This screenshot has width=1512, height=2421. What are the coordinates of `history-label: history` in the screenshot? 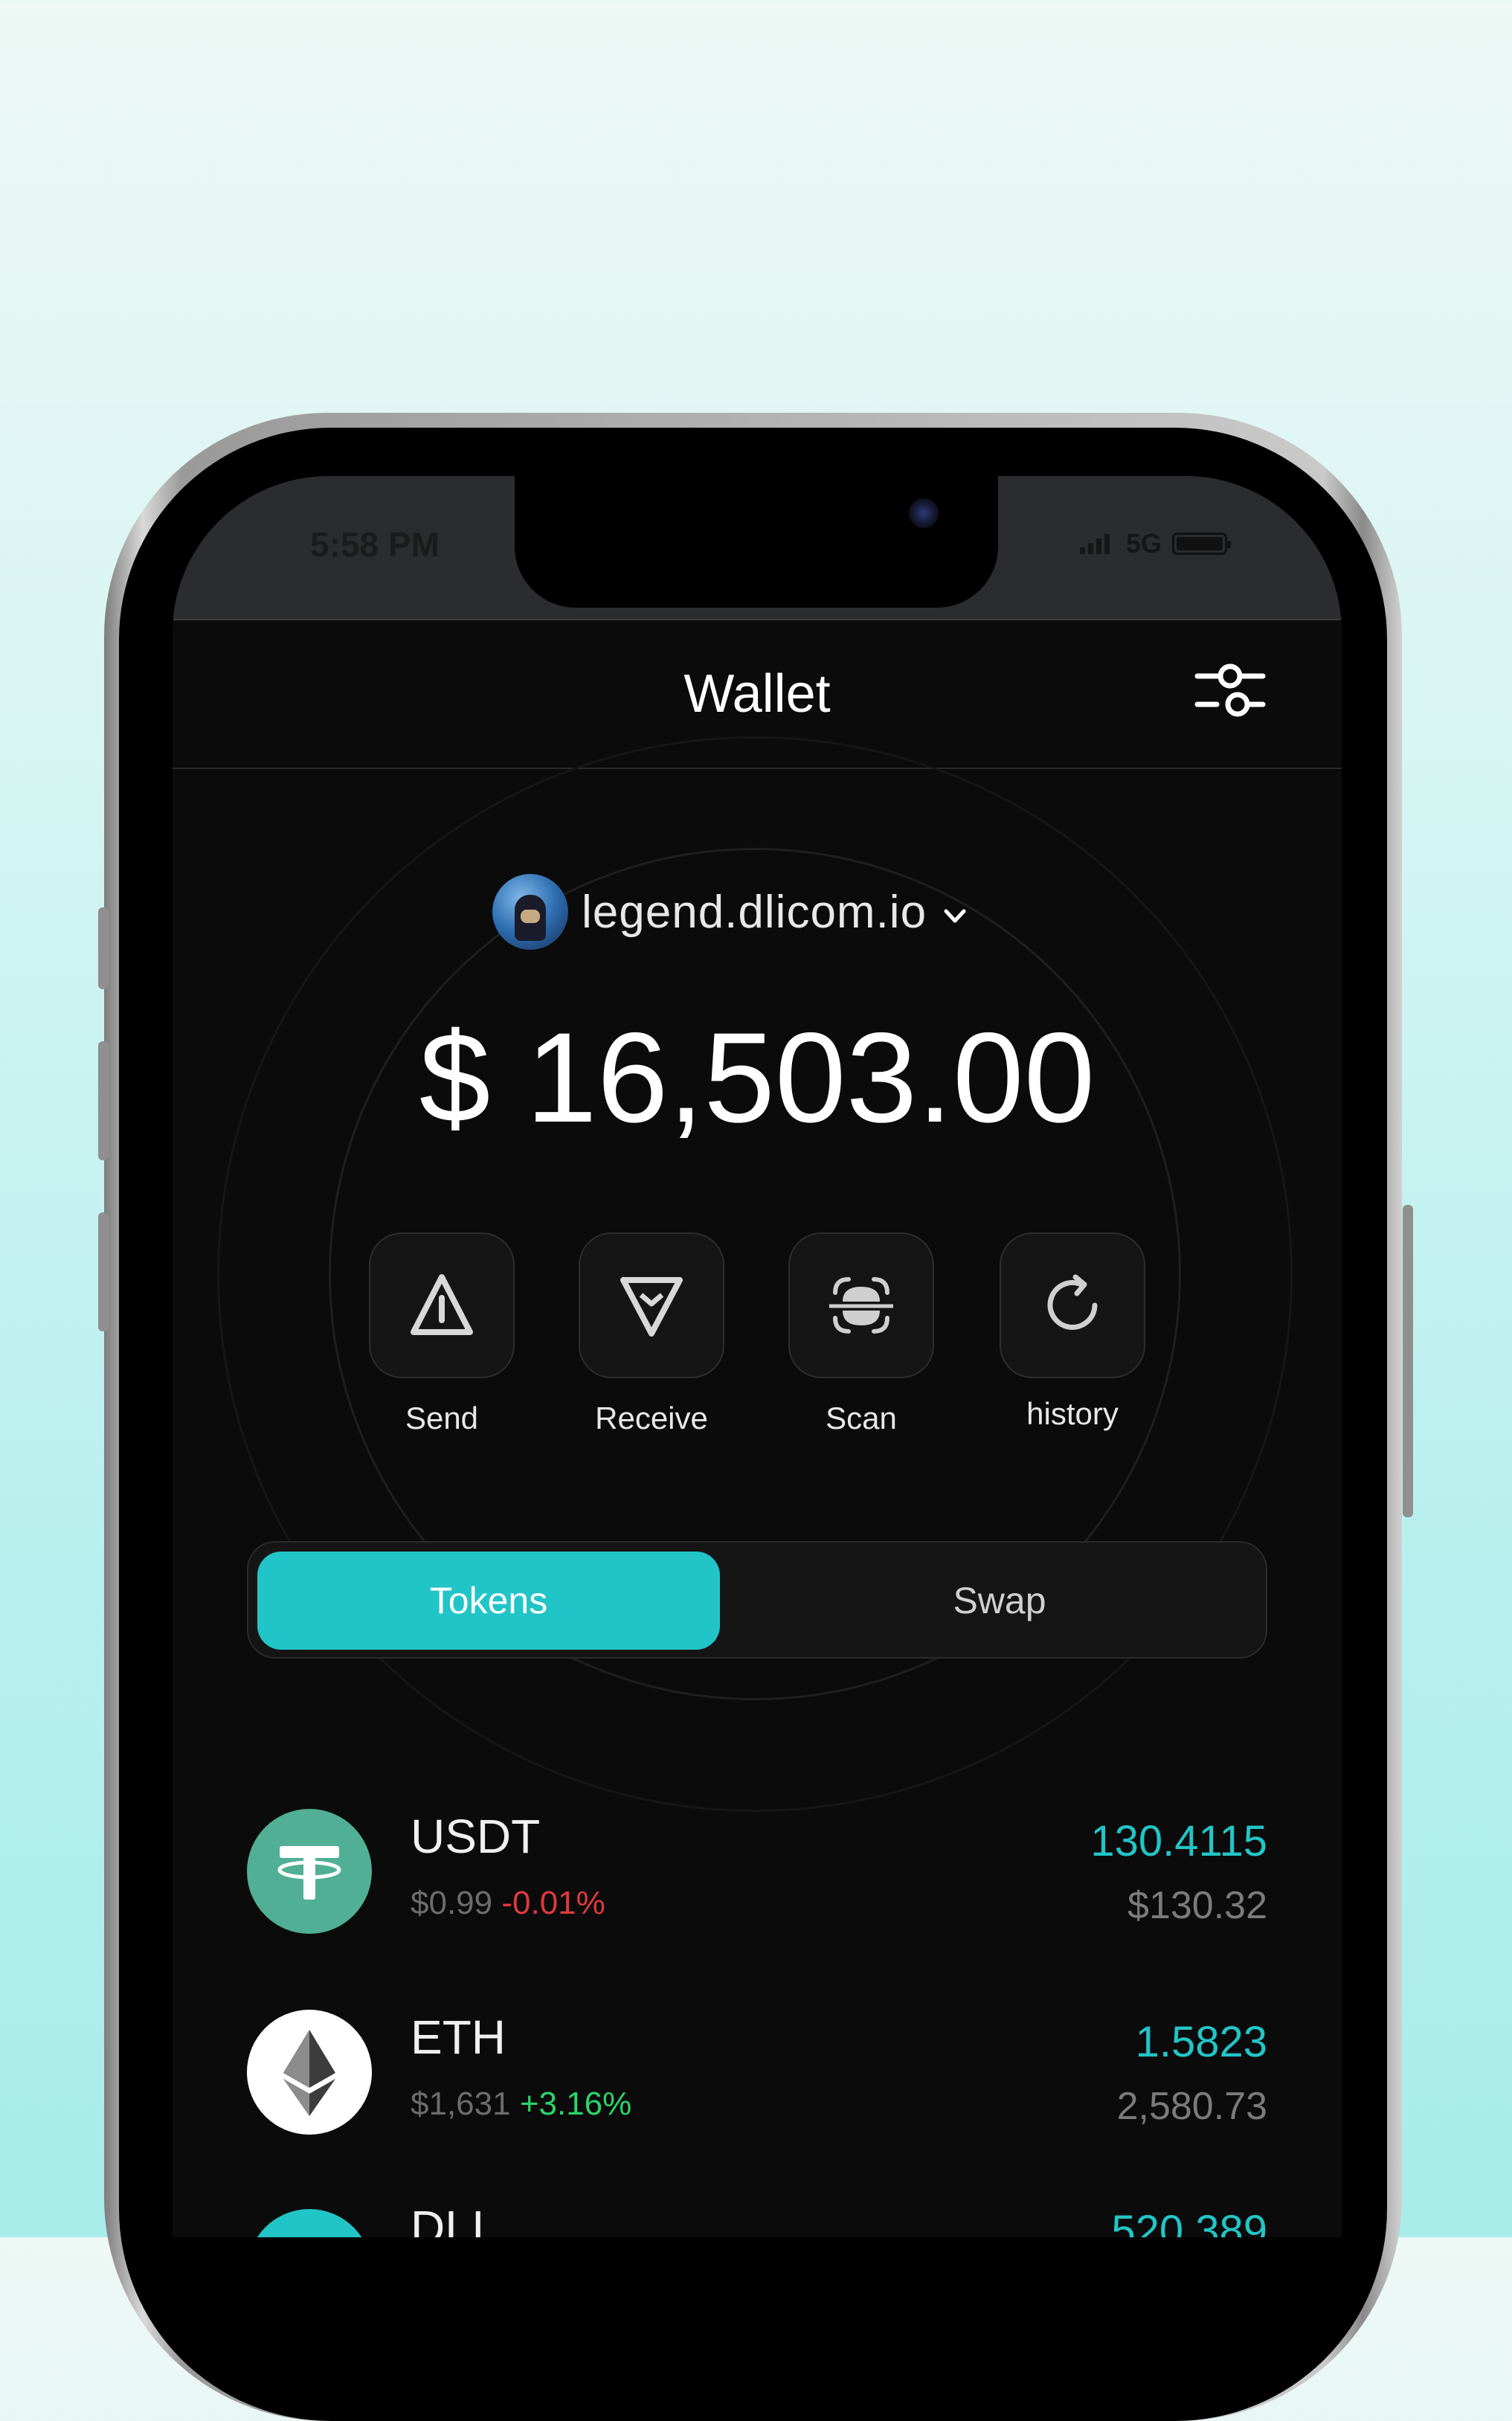 It's located at (1072, 1414).